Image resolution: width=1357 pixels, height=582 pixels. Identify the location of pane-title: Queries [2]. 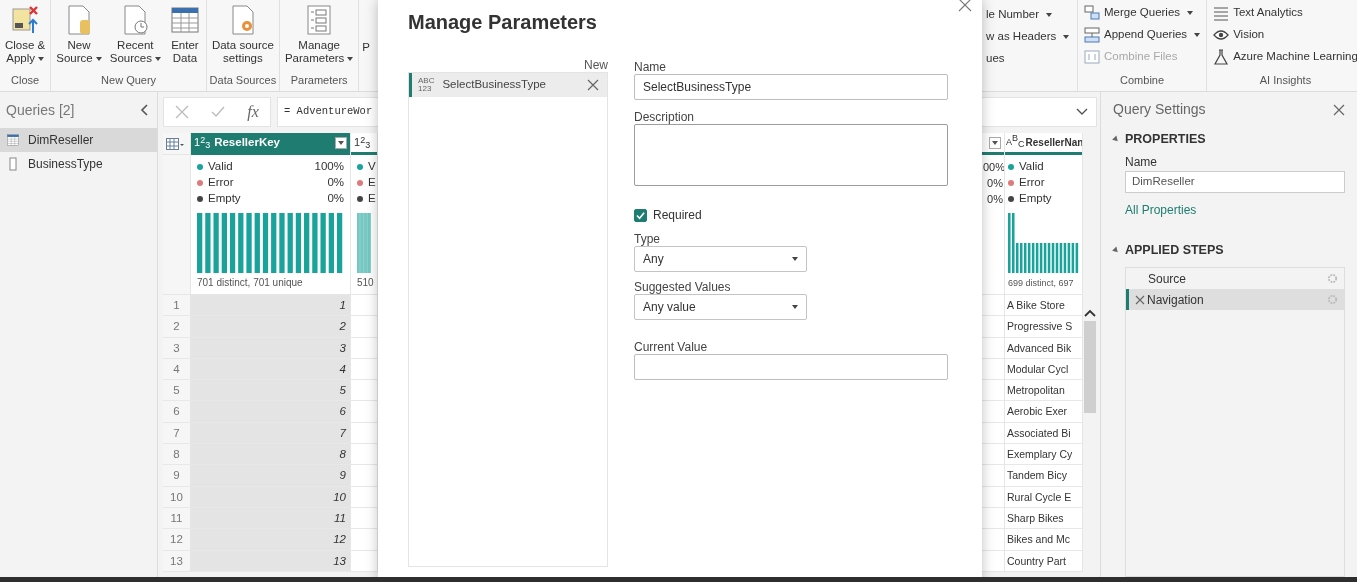
(40, 110).